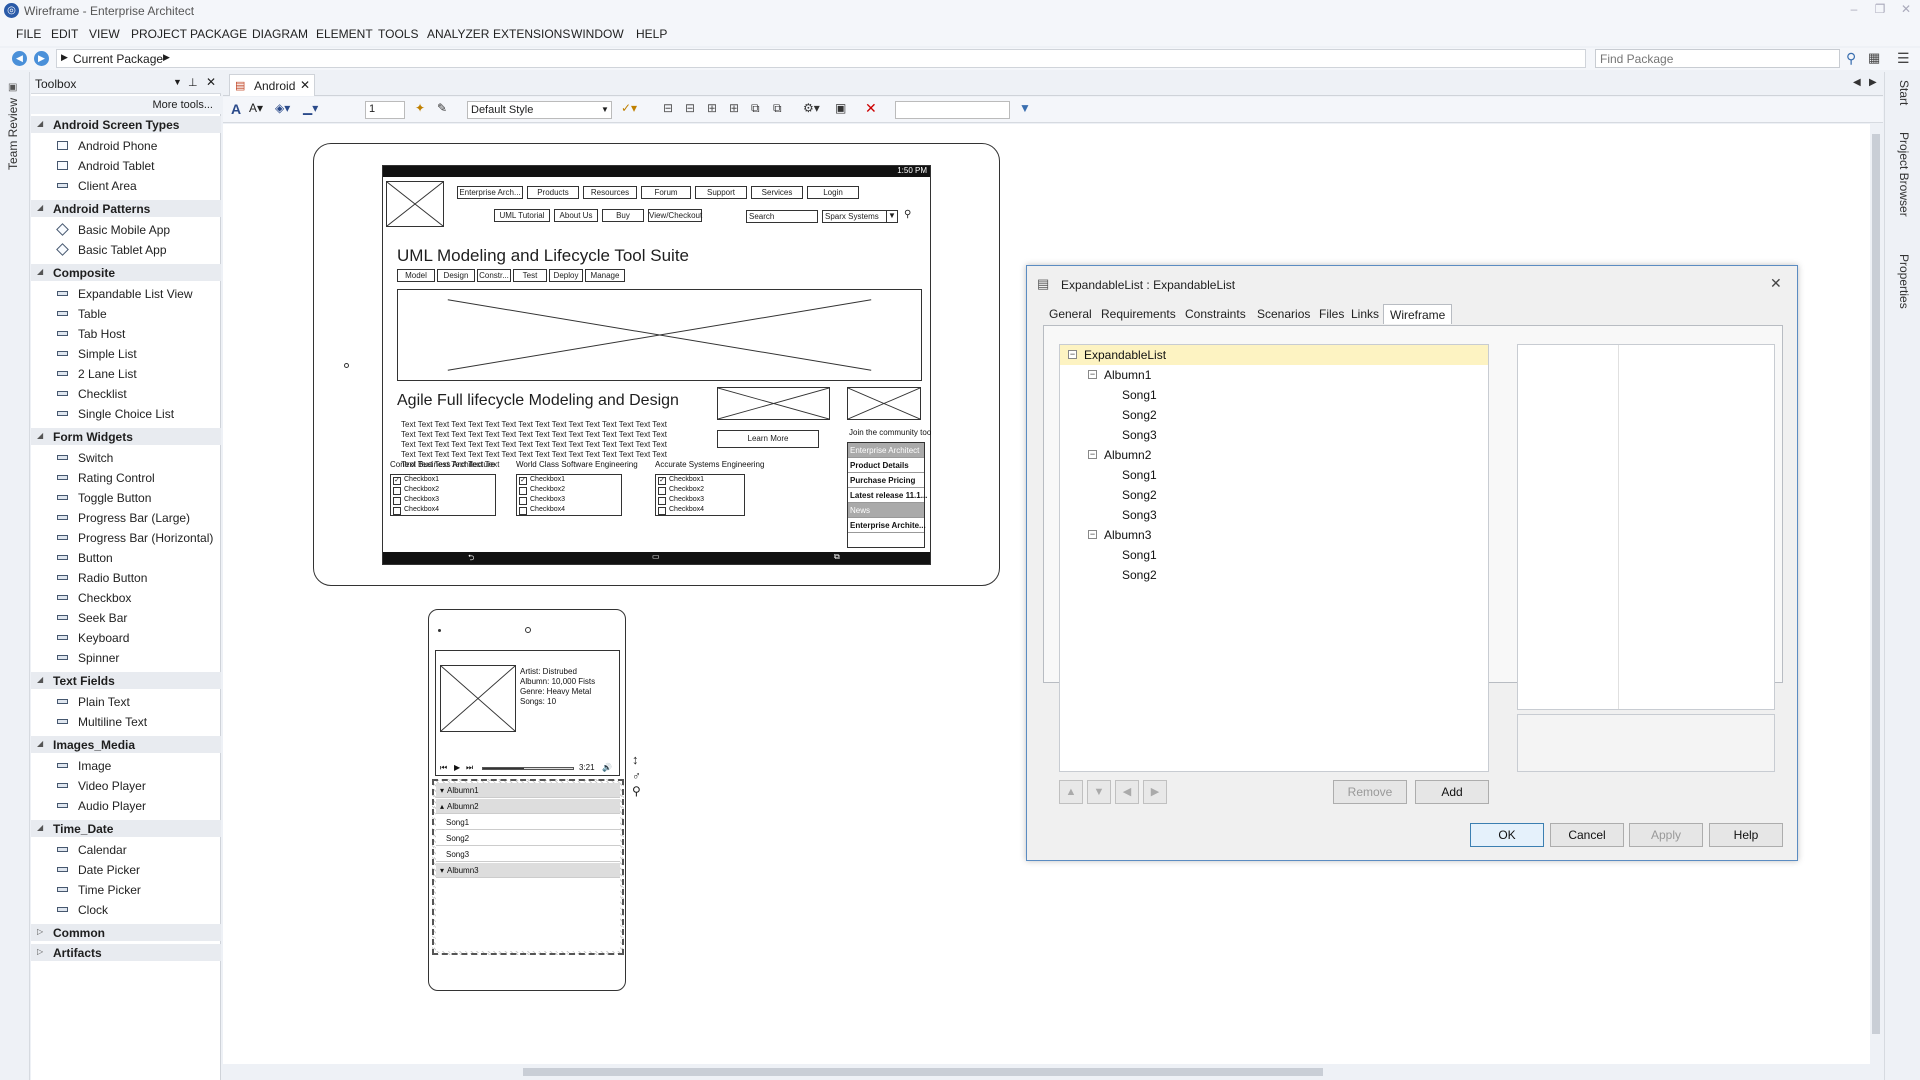  I want to click on toolbox-item: Android Tablet, so click(126, 165).